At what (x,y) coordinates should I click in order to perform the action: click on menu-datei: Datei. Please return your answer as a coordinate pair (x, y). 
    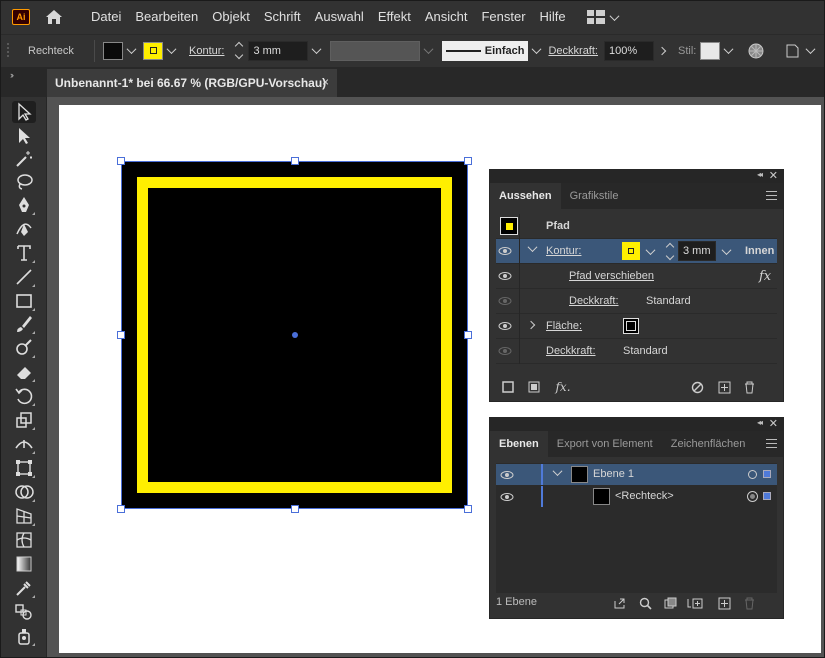
    Looking at the image, I should click on (106, 17).